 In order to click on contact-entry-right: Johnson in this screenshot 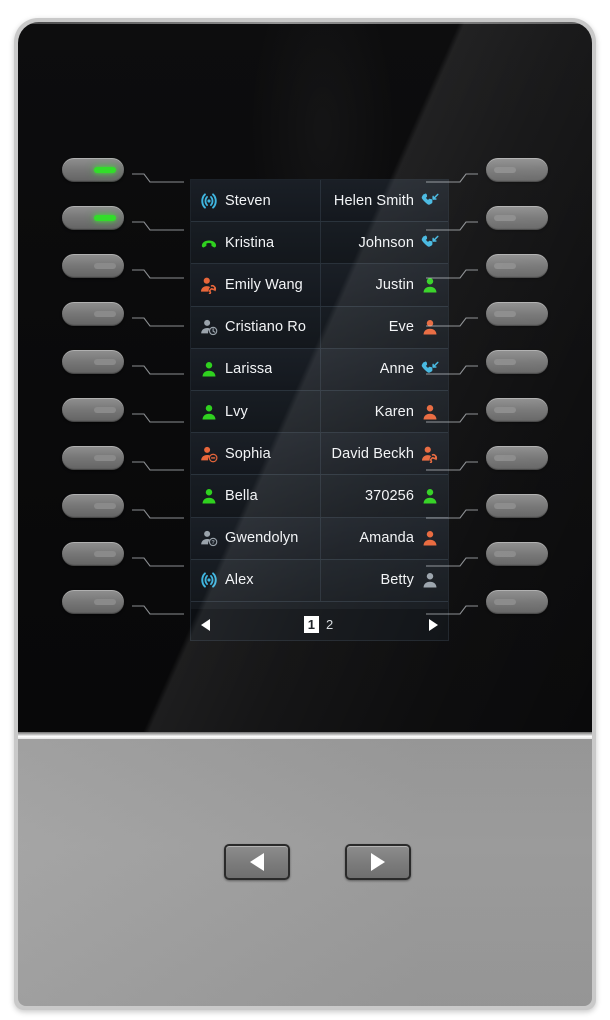, I will do `click(379, 243)`.